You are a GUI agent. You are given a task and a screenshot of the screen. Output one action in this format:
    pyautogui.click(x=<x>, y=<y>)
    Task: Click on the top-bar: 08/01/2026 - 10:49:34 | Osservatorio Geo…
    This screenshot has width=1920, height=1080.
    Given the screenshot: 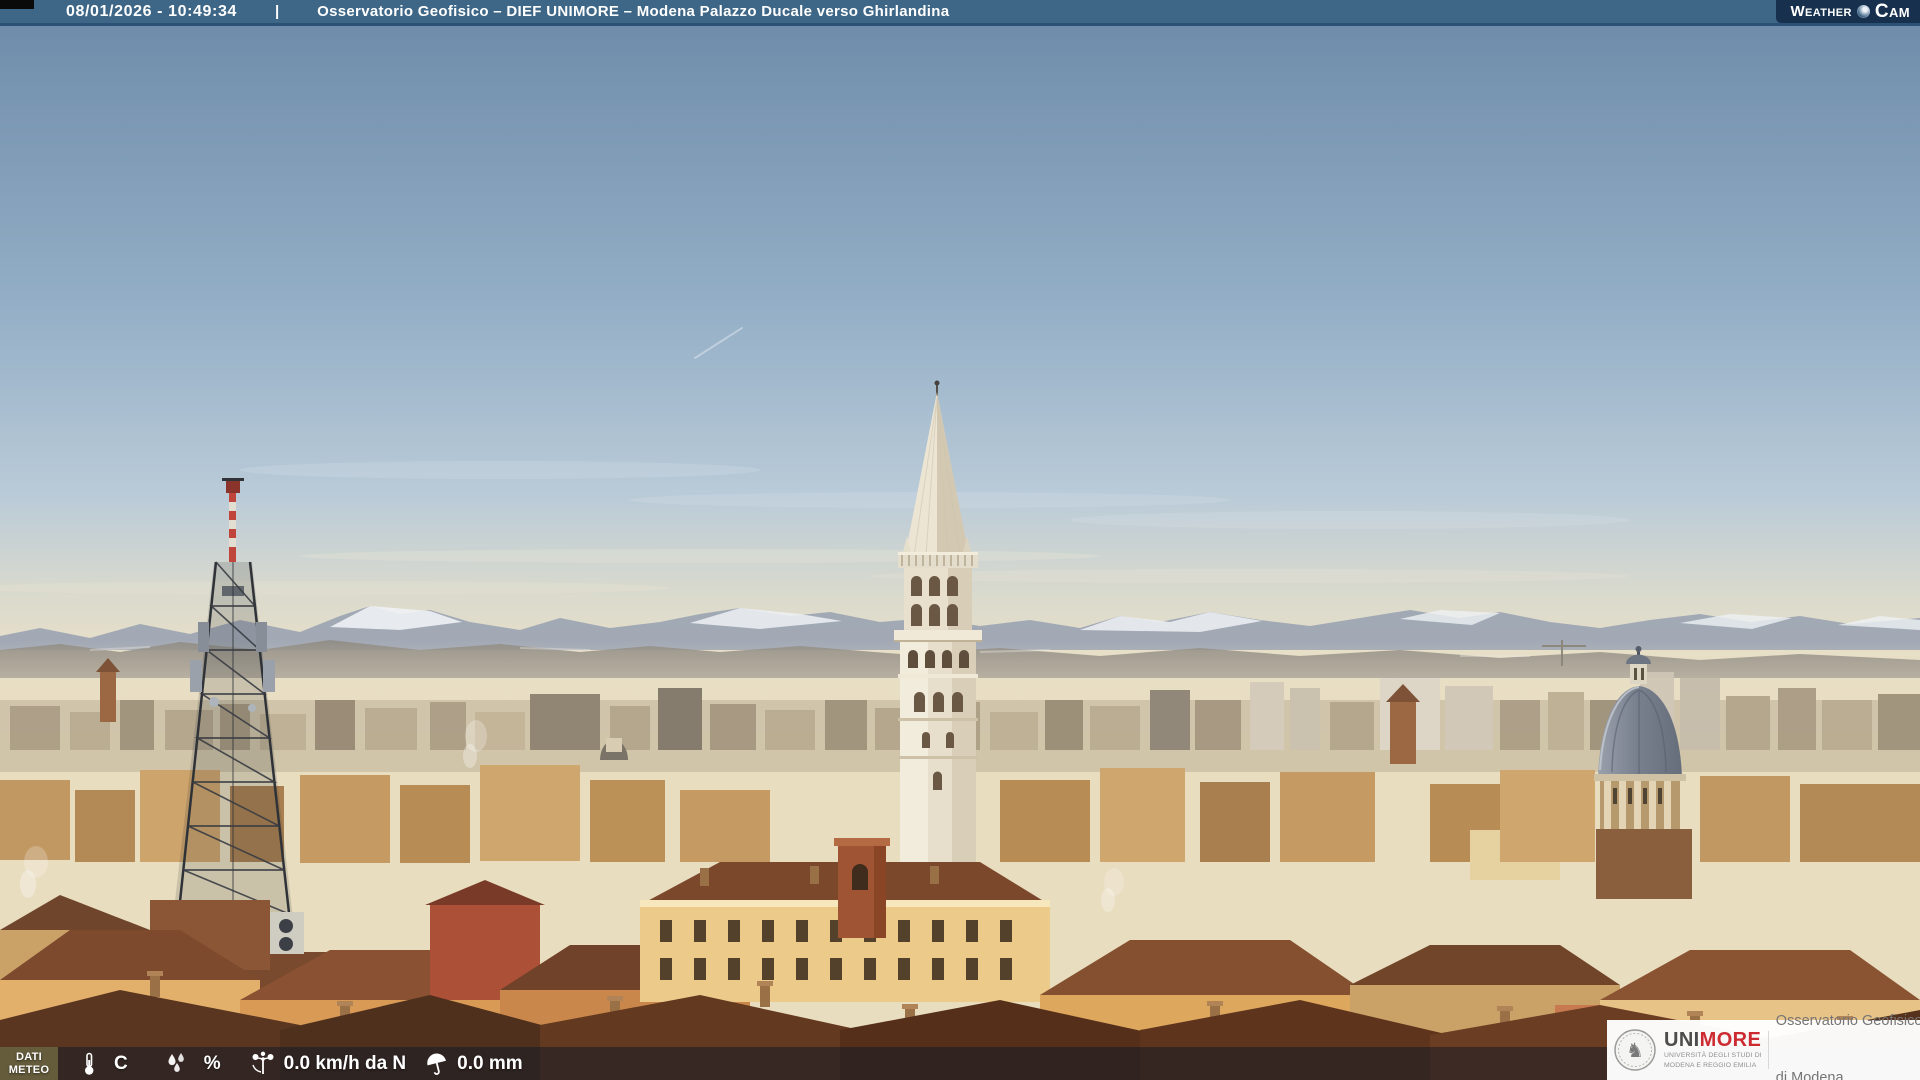 What is the action you would take?
    pyautogui.click(x=960, y=13)
    